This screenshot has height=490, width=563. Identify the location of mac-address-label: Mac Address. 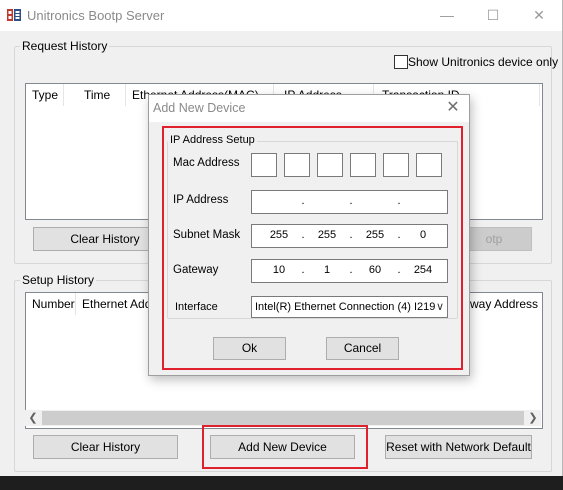
(206, 163).